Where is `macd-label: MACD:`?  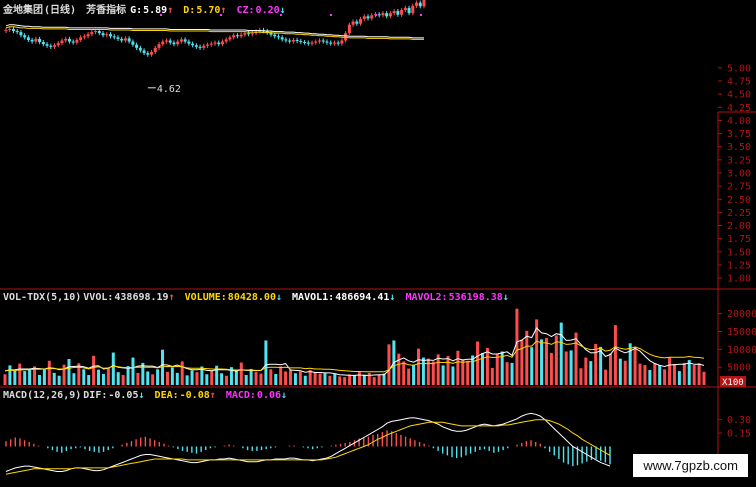 macd-label: MACD: is located at coordinates (240, 395).